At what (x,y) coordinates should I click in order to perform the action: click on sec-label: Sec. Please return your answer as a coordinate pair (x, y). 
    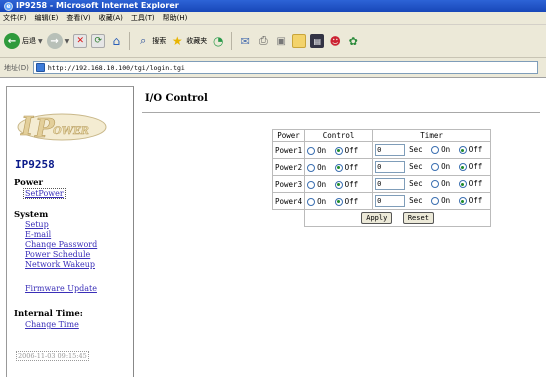
    Looking at the image, I should click on (416, 183).